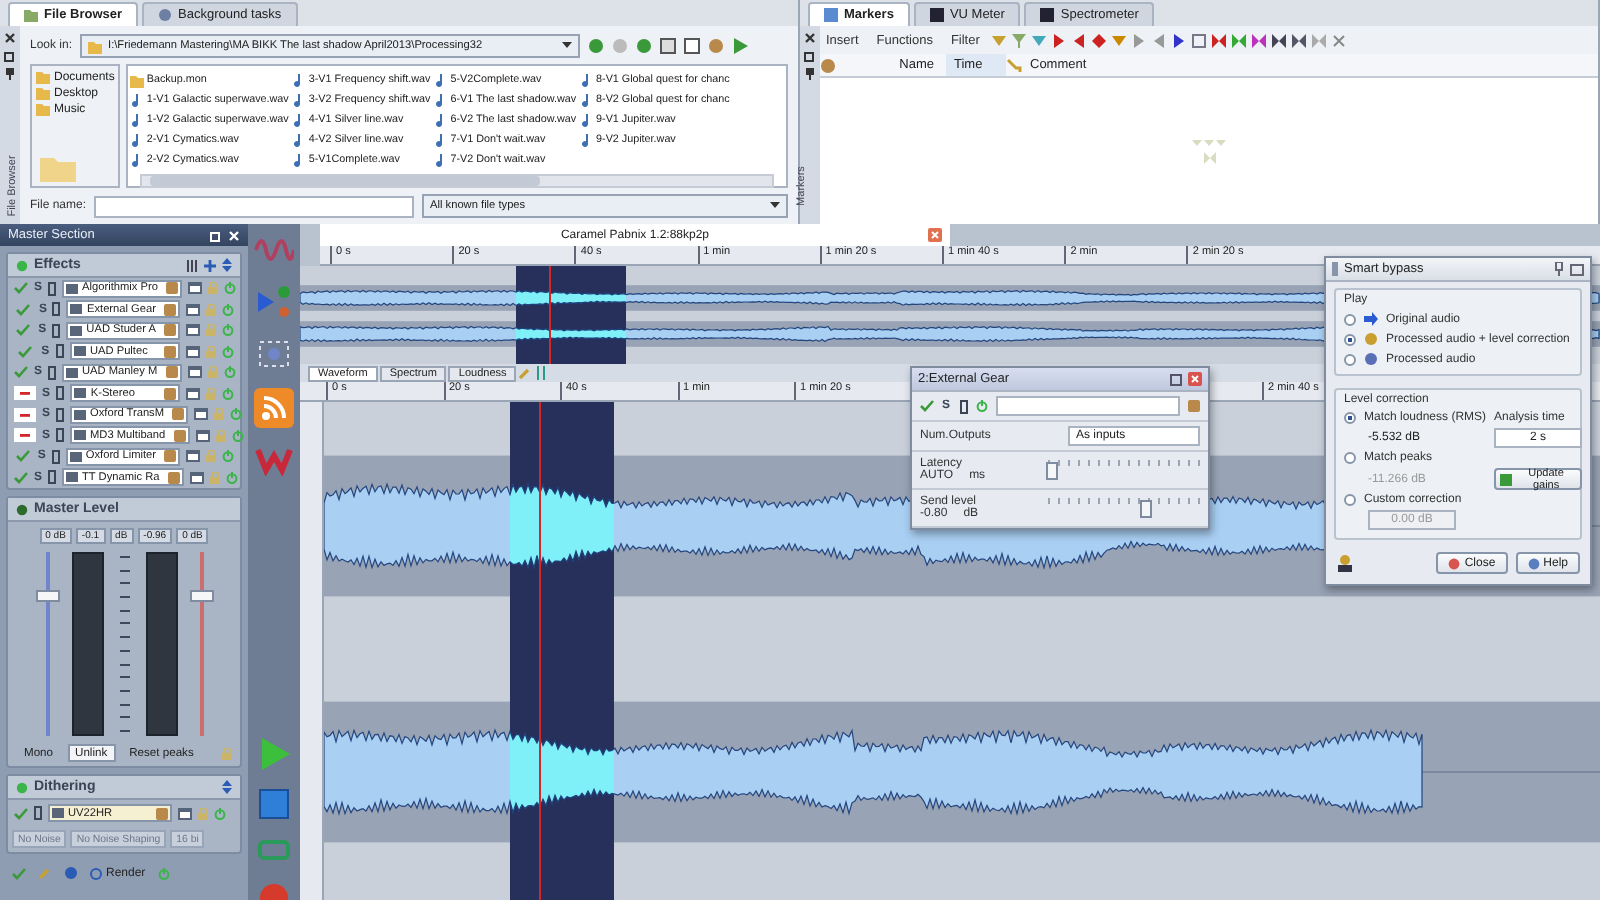  What do you see at coordinates (274, 354) in the screenshot?
I see `settings-icon` at bounding box center [274, 354].